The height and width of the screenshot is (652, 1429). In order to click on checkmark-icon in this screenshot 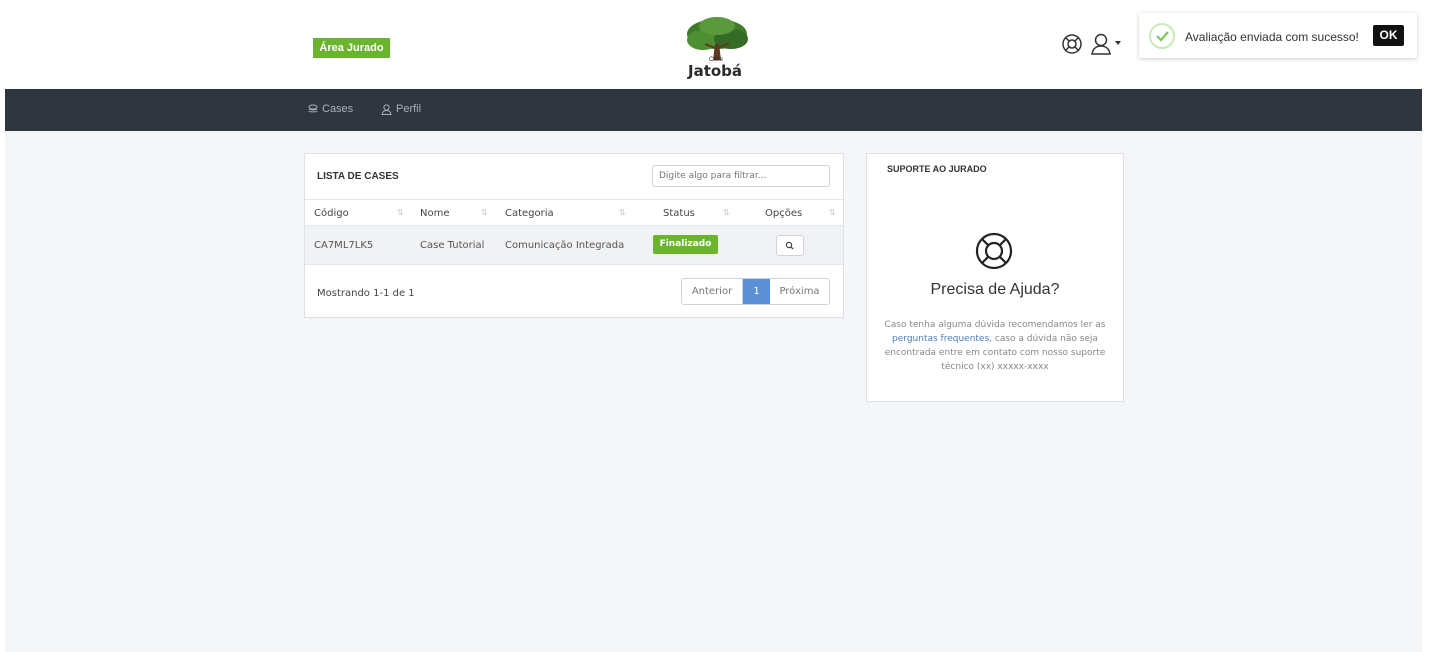, I will do `click(1162, 36)`.